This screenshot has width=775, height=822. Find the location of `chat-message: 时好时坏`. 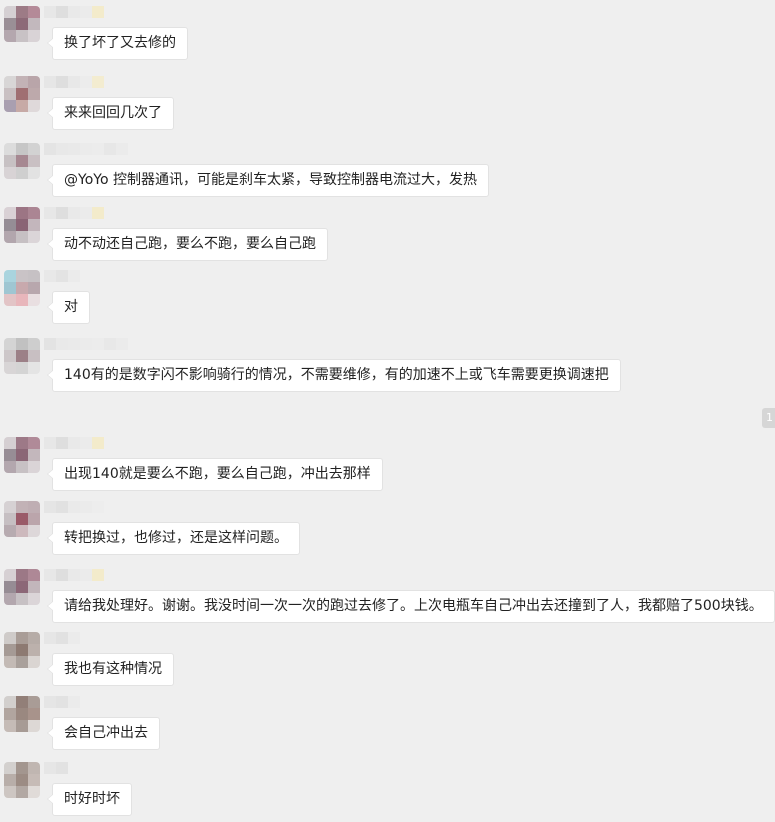

chat-message: 时好时坏 is located at coordinates (387, 792).